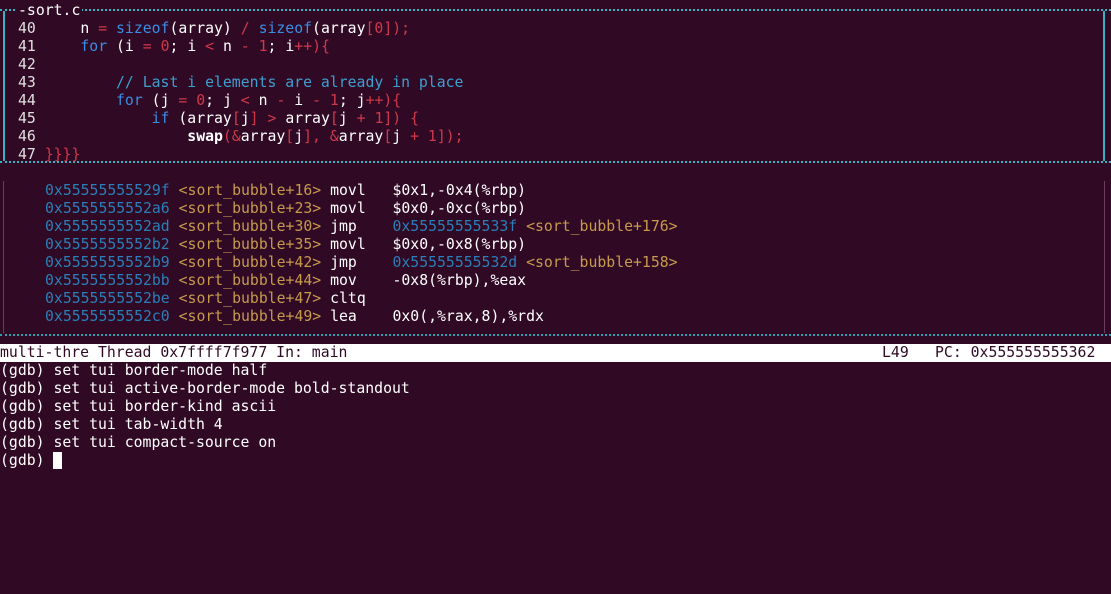  I want to click on source-window-title: -sort.c, so click(49, 11).